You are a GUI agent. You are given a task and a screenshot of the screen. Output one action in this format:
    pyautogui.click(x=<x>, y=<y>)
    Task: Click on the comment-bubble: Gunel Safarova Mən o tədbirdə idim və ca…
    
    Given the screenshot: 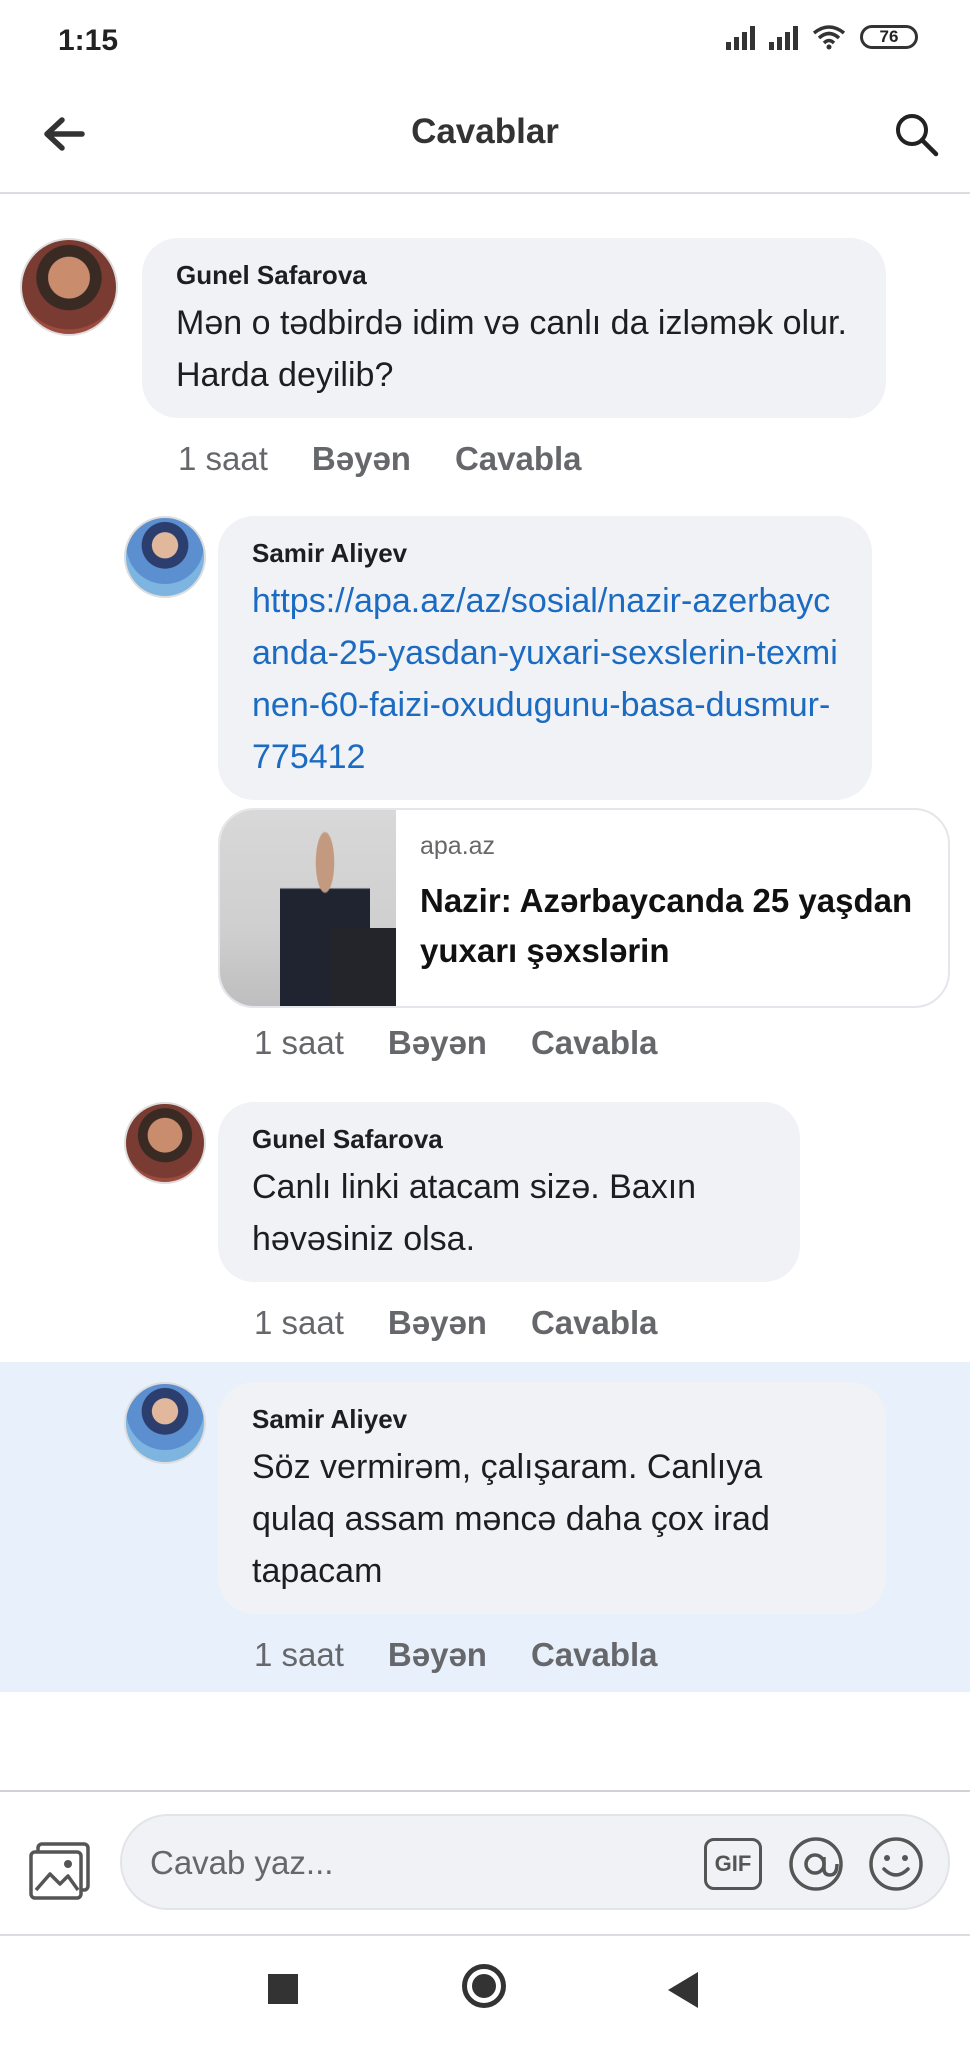 What is the action you would take?
    pyautogui.click(x=514, y=328)
    